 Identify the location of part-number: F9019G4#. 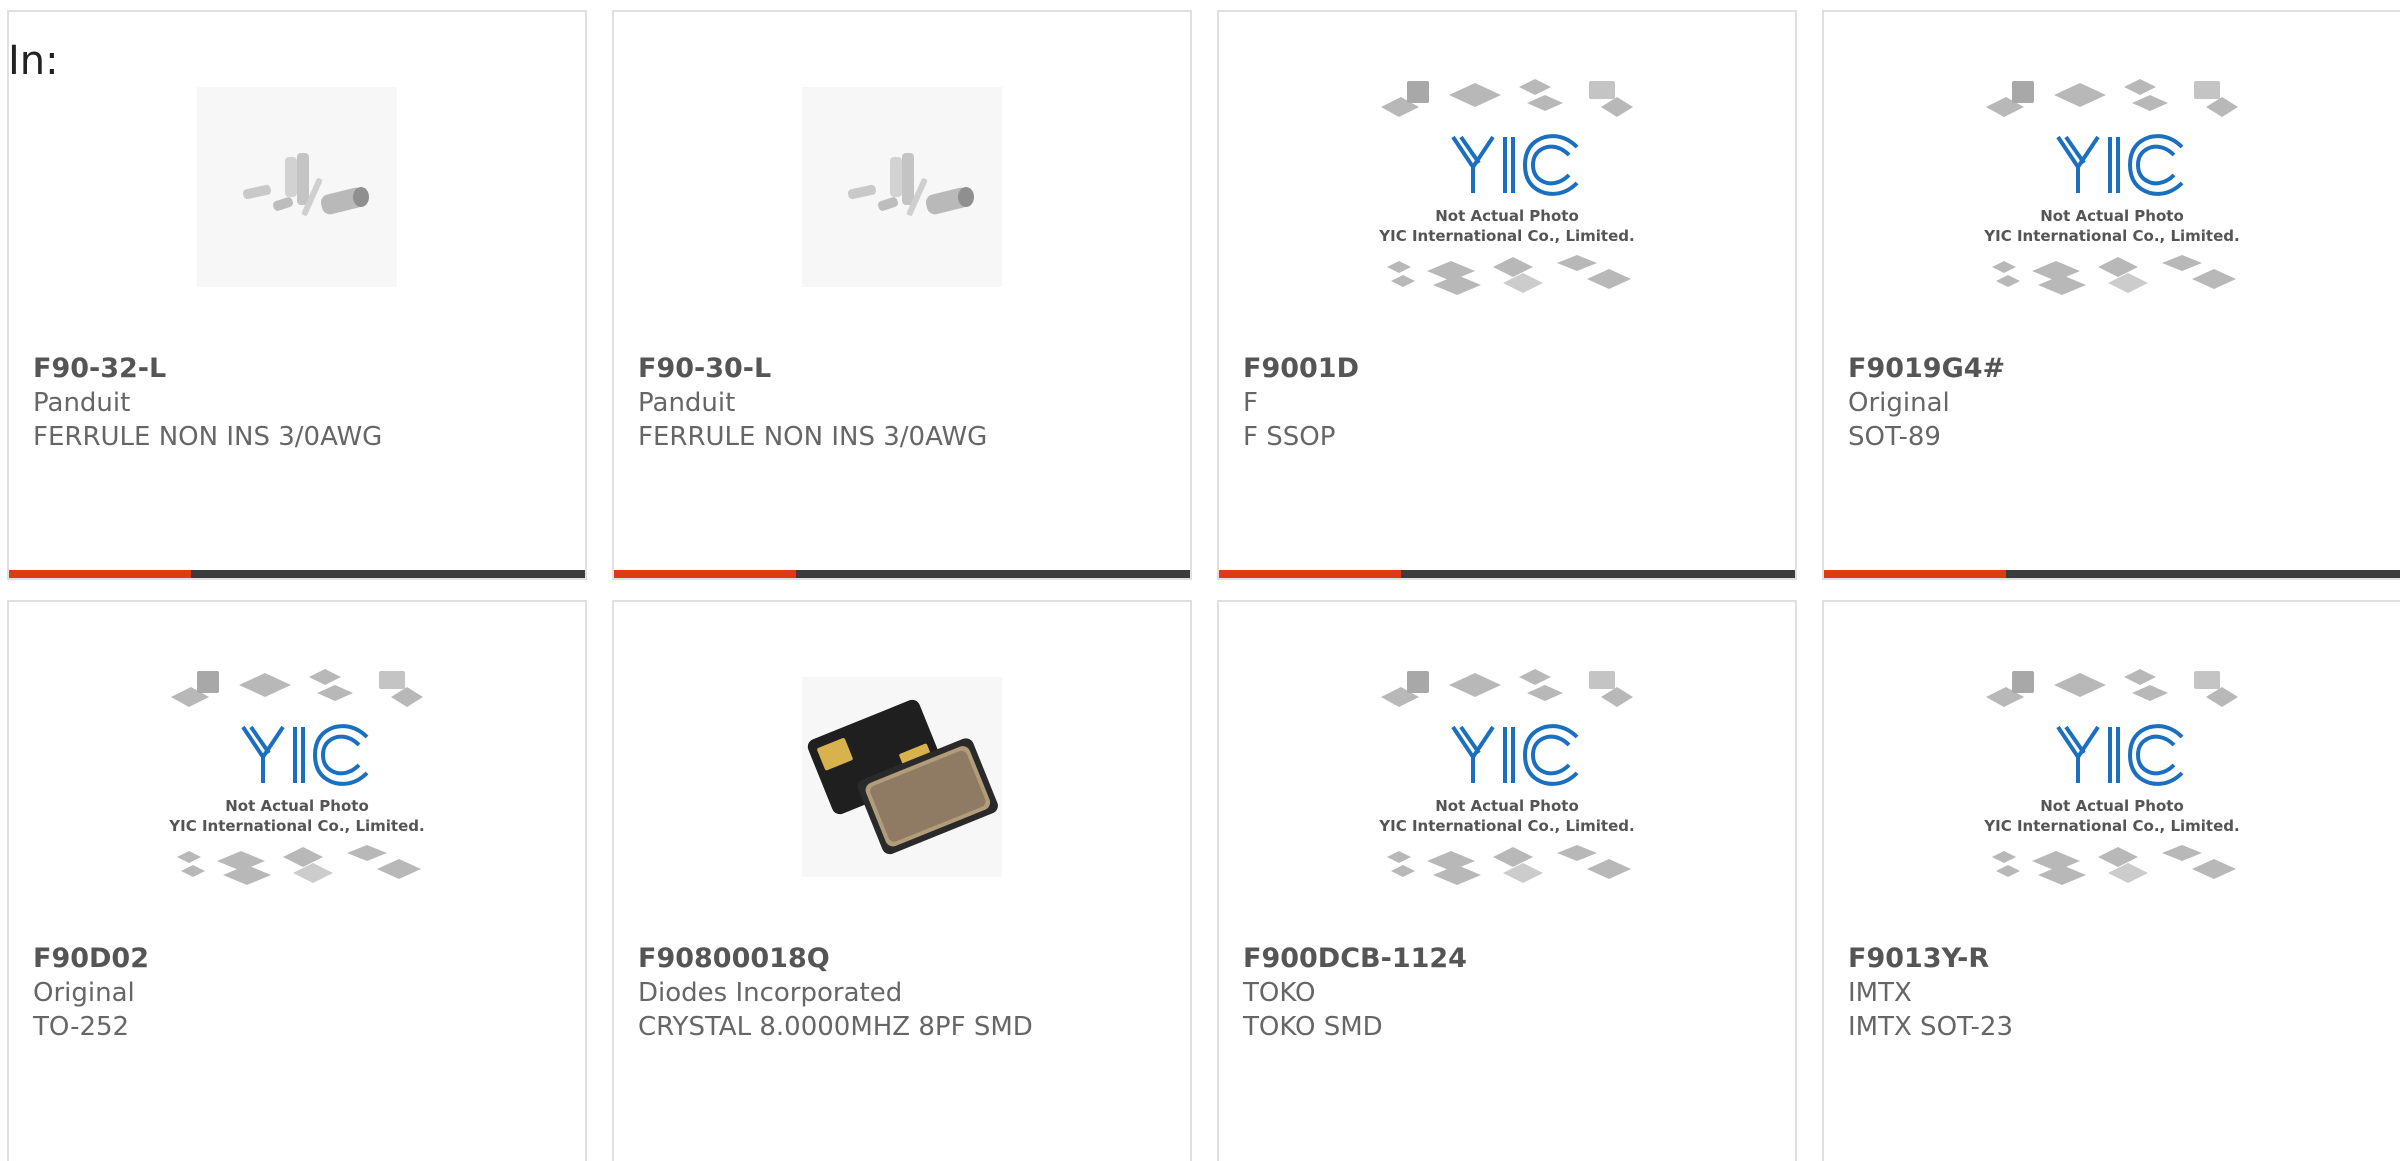
(2114, 369).